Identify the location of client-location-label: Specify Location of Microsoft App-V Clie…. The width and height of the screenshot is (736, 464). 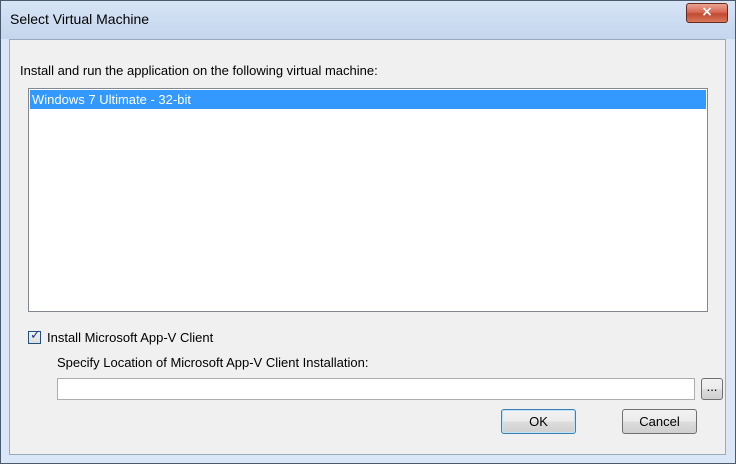
(213, 362).